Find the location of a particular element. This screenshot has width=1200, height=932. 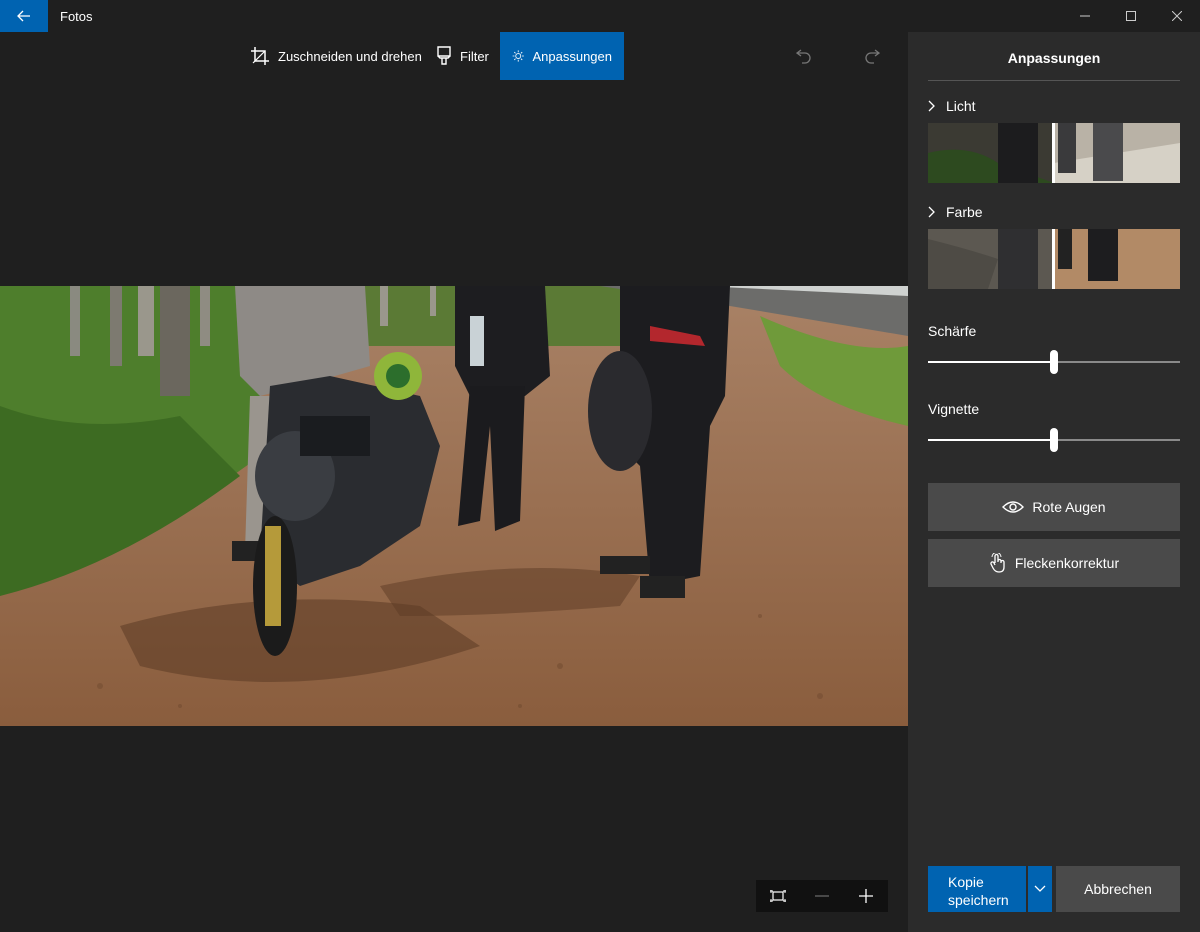

cancel-label: Abbrechen is located at coordinates (1118, 889).